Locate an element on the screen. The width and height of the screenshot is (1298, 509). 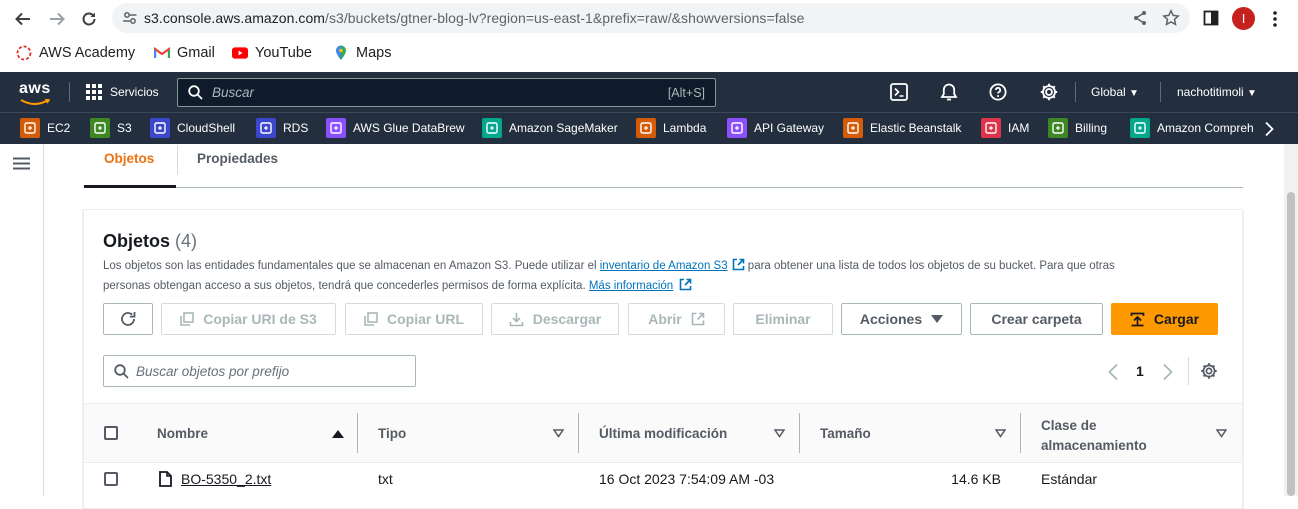
column-header-size: Tamaño is located at coordinates (845, 433).